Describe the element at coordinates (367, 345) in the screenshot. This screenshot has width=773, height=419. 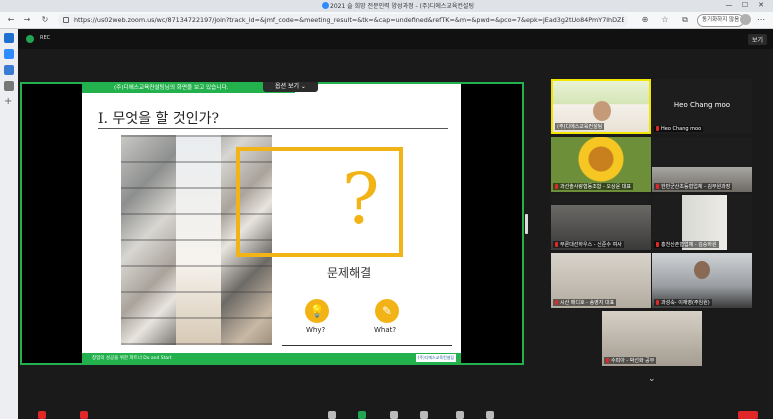
I see `bottom-divider` at that location.